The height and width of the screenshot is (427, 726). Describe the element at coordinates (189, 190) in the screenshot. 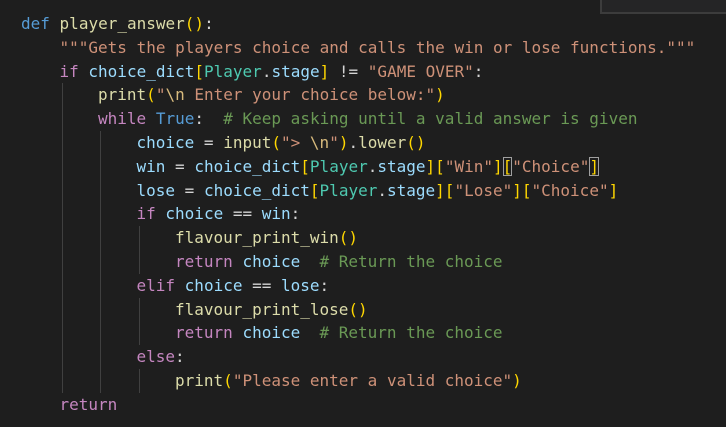

I see `code-token: =` at that location.